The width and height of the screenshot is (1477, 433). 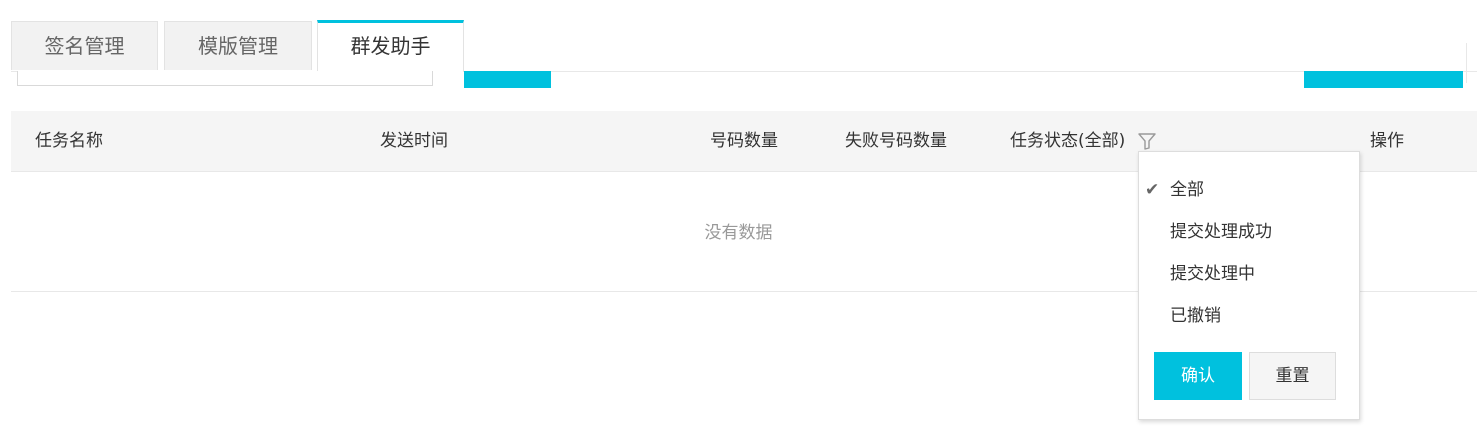 What do you see at coordinates (69, 141) in the screenshot?
I see `column-task-name: 任务名称` at bounding box center [69, 141].